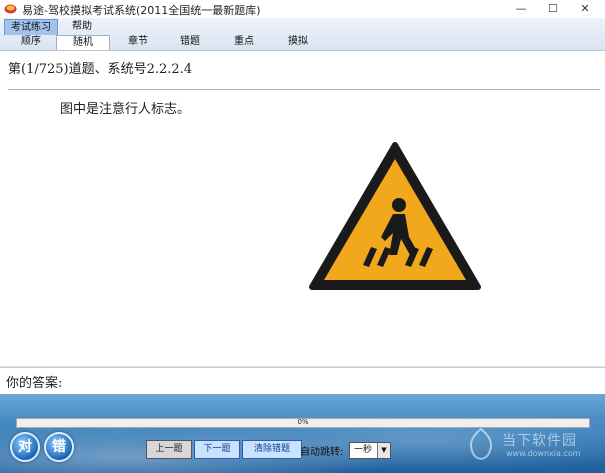 Image resolution: width=605 pixels, height=473 pixels. What do you see at coordinates (304, 89) in the screenshot?
I see `divider` at bounding box center [304, 89].